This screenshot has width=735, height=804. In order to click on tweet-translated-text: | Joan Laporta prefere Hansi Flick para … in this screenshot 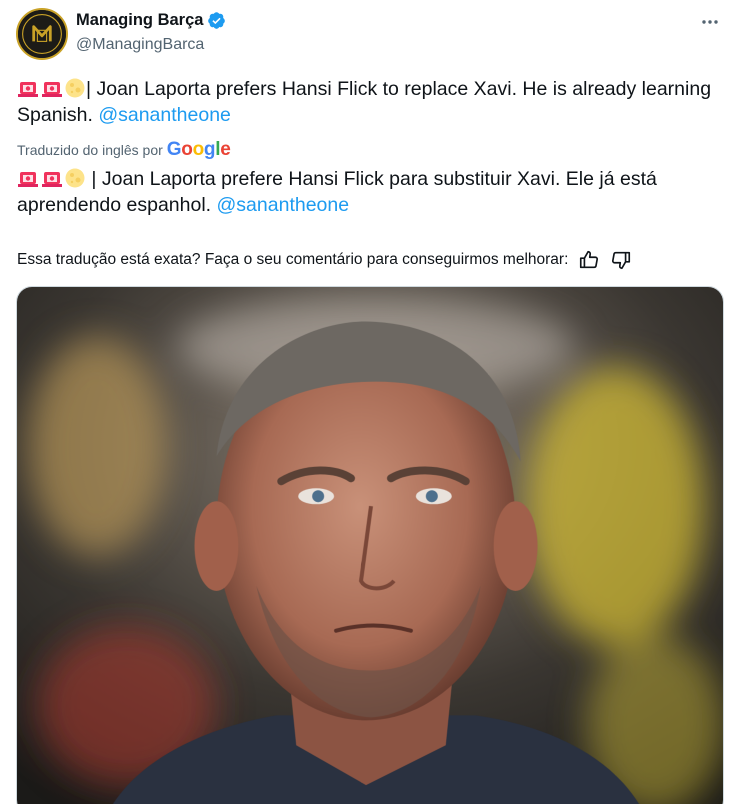, I will do `click(367, 192)`.